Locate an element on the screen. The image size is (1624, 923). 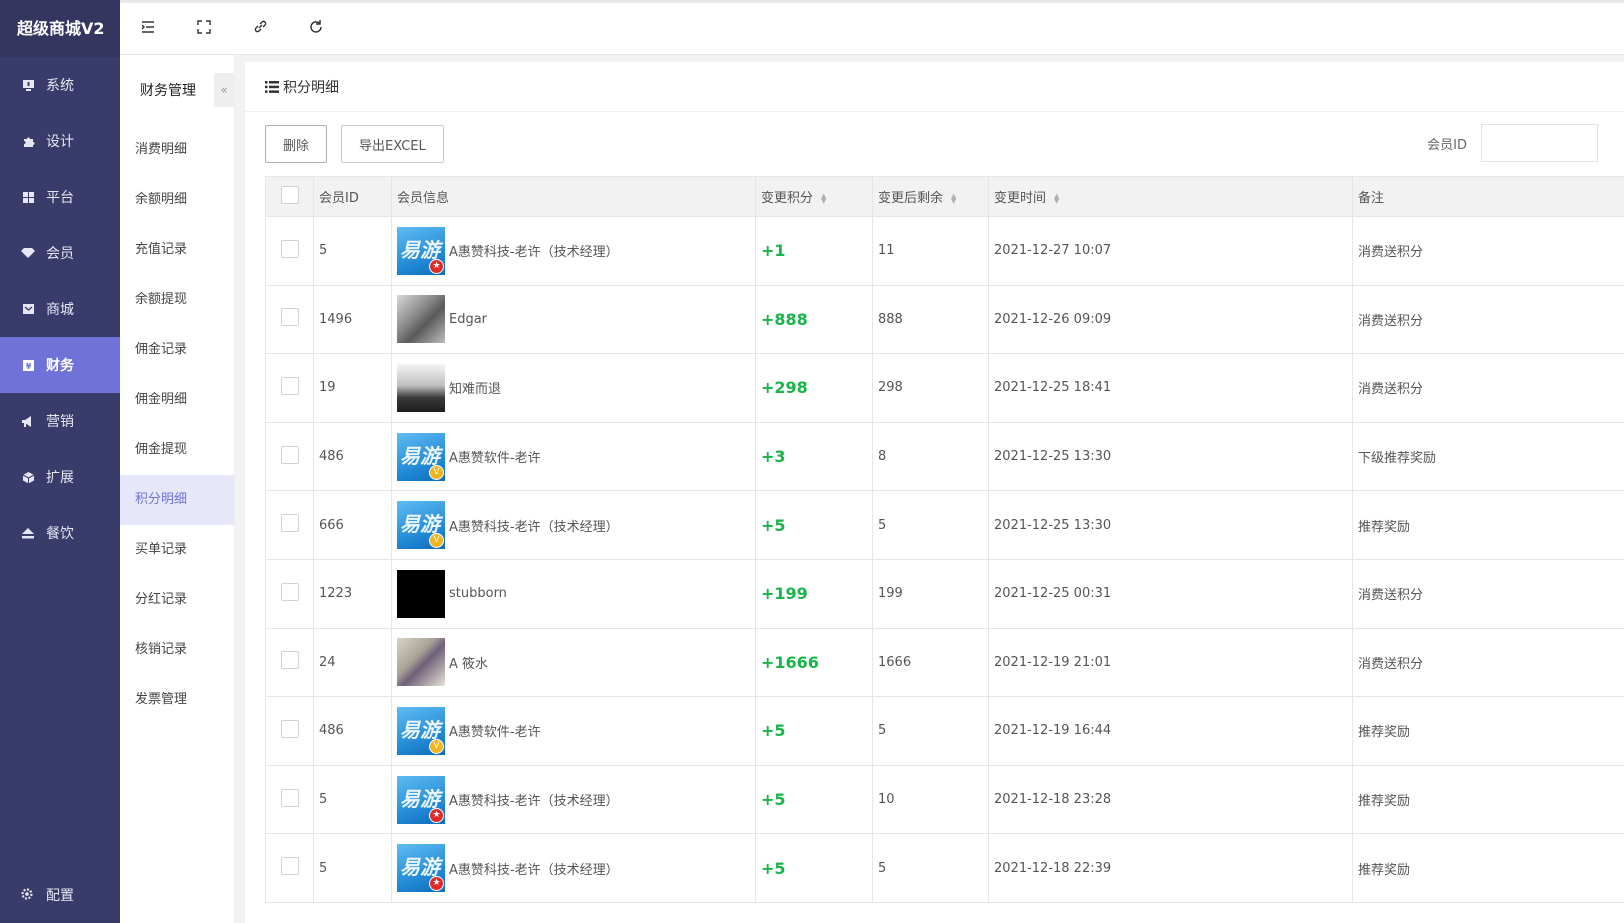
nav-item-1: 设计 is located at coordinates (60, 141).